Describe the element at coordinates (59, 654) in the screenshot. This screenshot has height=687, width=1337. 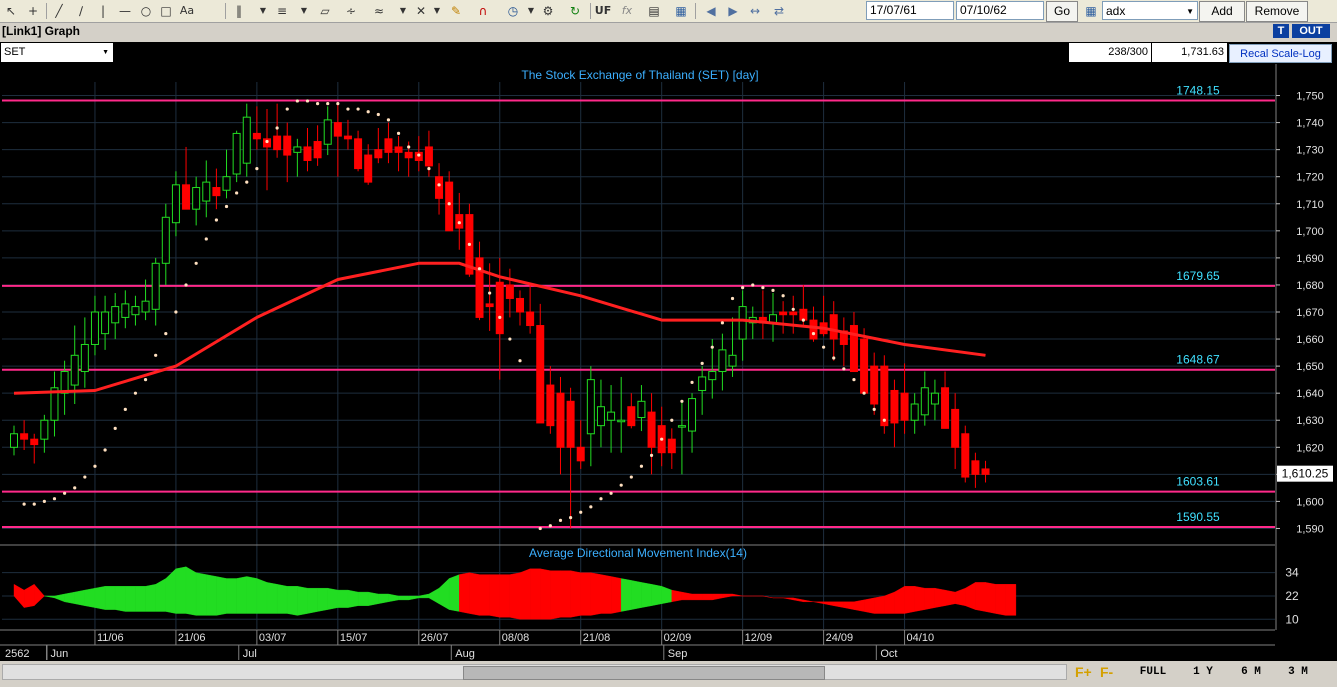
I see `month-label: Jun` at that location.